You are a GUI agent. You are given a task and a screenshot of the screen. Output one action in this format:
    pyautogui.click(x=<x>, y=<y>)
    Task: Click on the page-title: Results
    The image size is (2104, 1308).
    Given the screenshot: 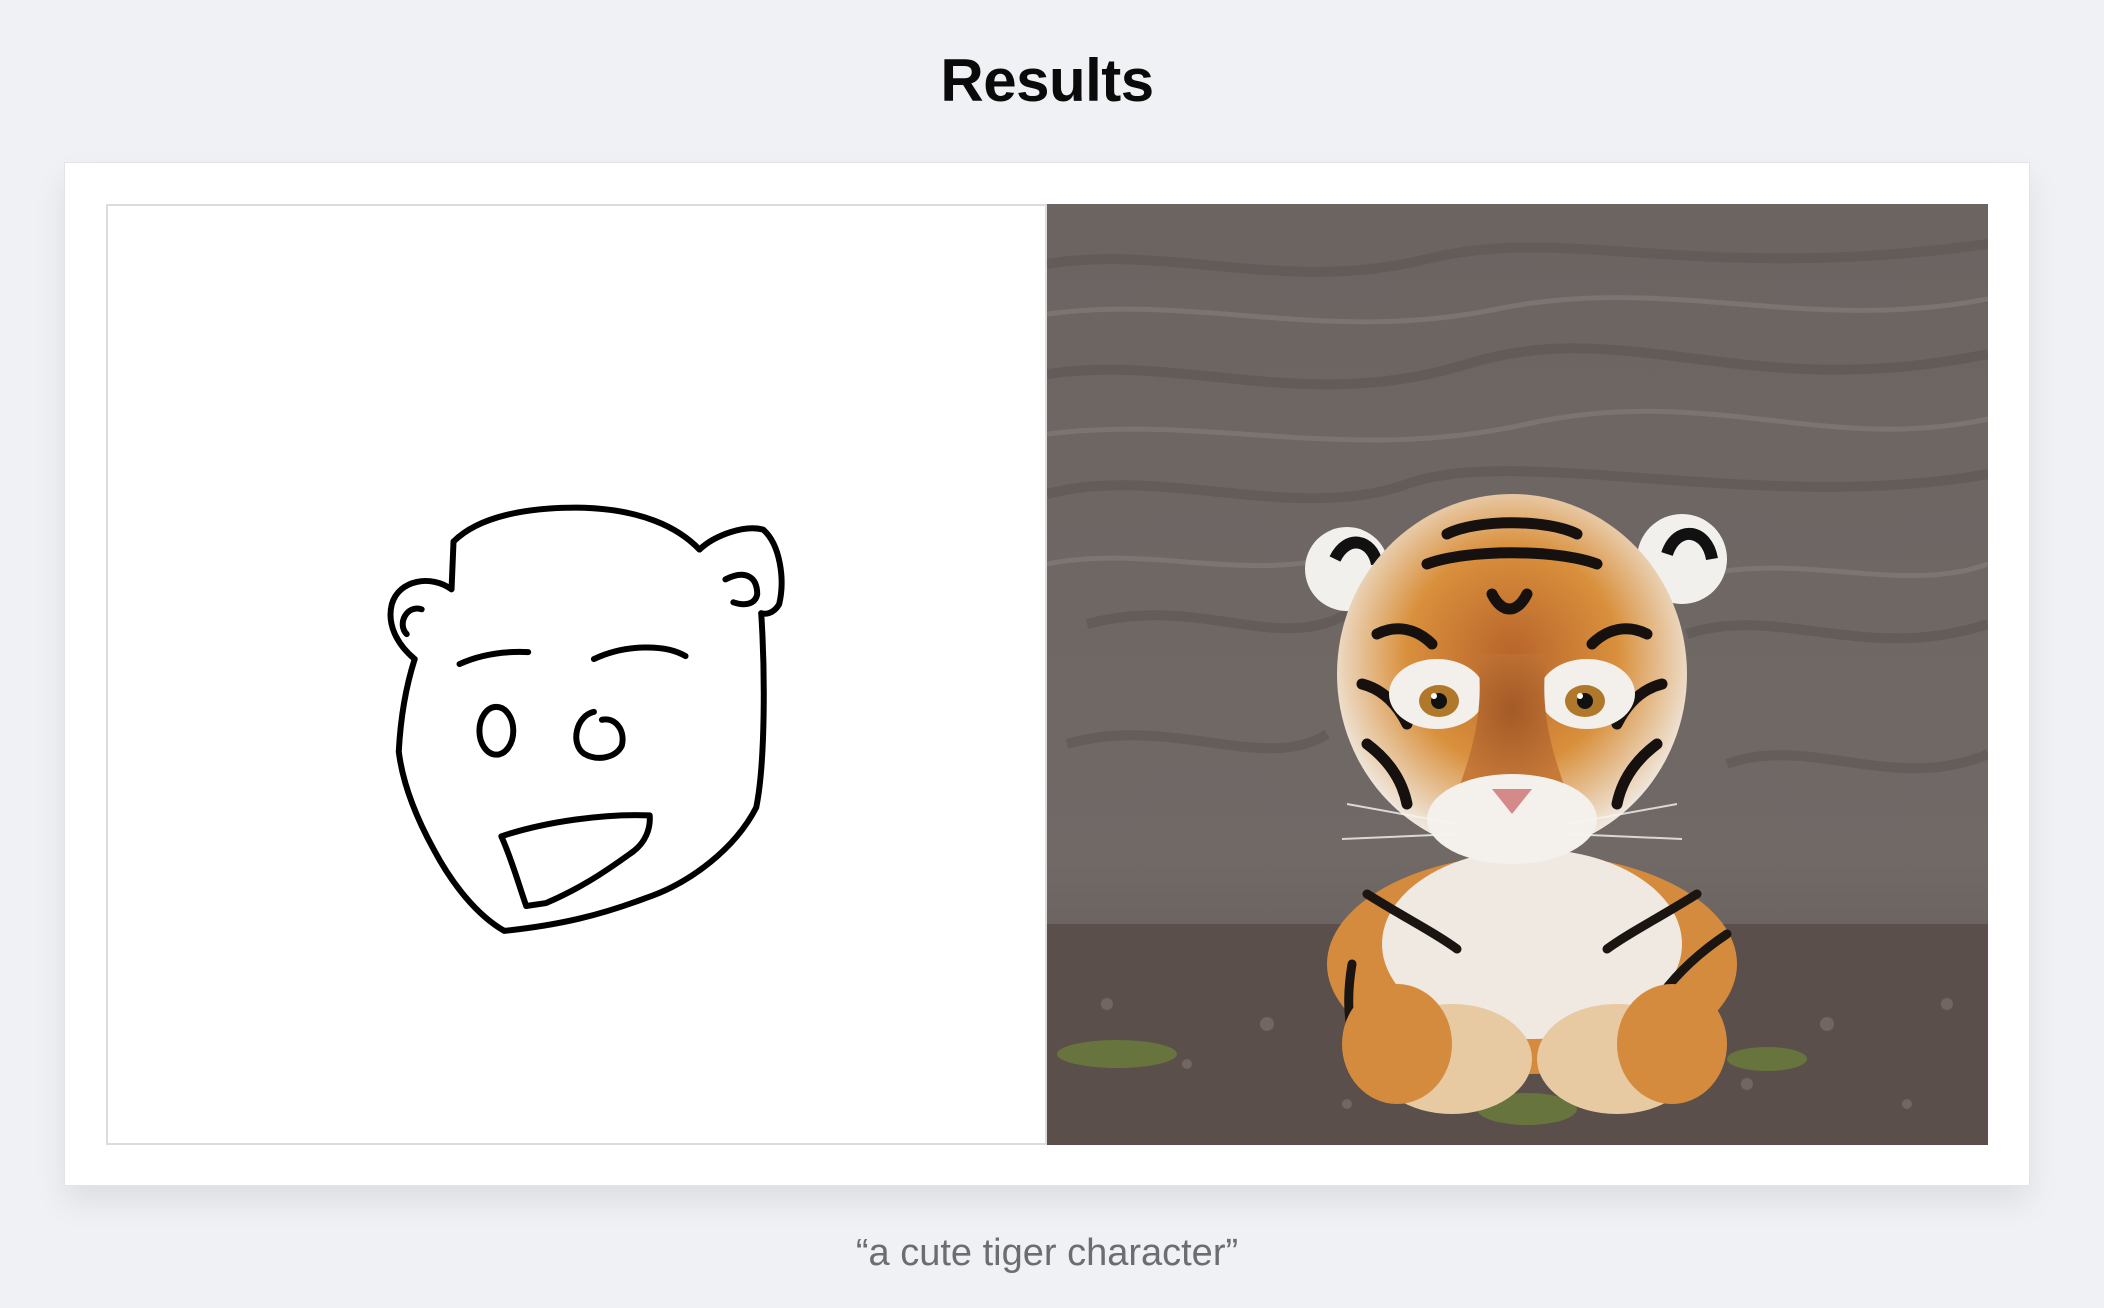 What is the action you would take?
    pyautogui.click(x=1047, y=80)
    